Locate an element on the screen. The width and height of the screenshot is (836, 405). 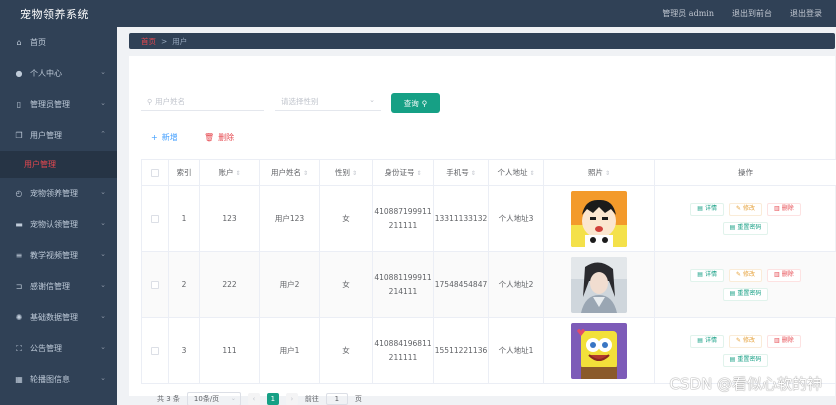
sidebar-item-label: 个人中心 is located at coordinates (46, 73).